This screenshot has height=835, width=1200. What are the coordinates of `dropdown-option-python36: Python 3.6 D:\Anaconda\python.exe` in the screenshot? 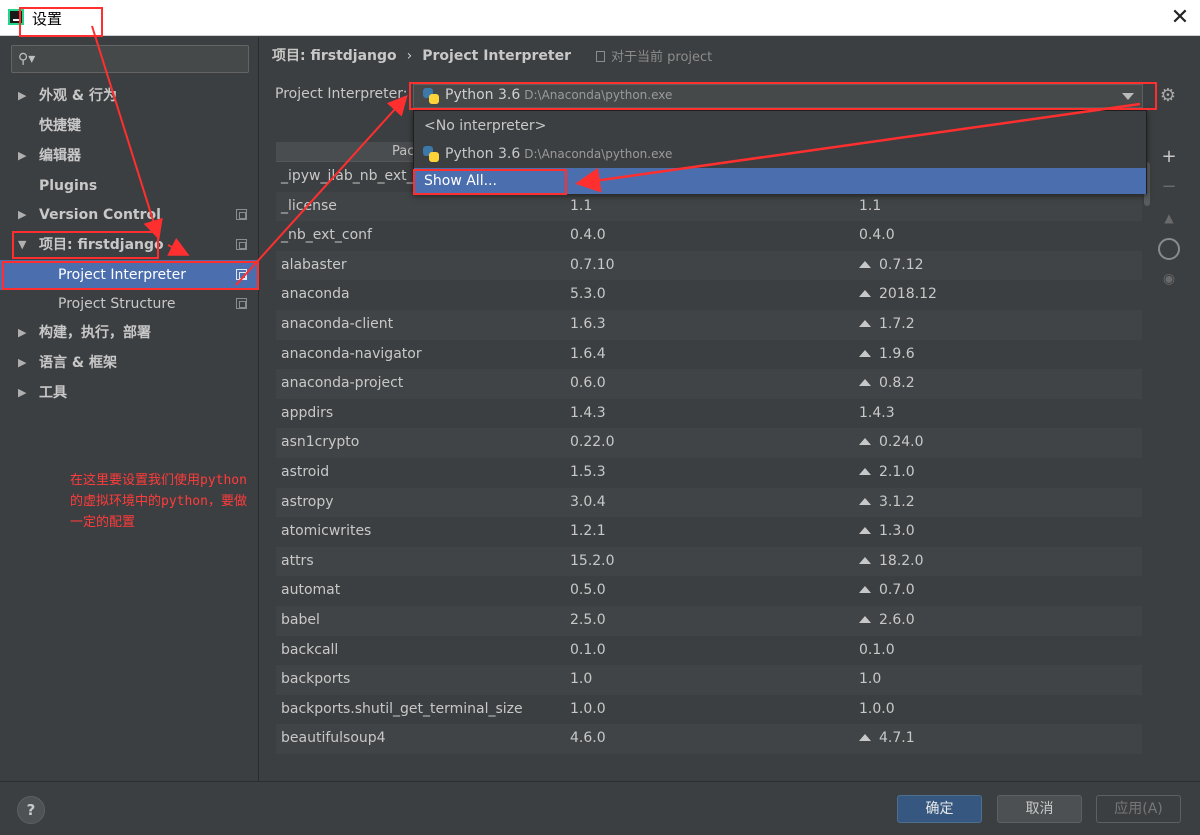 It's located at (780, 154).